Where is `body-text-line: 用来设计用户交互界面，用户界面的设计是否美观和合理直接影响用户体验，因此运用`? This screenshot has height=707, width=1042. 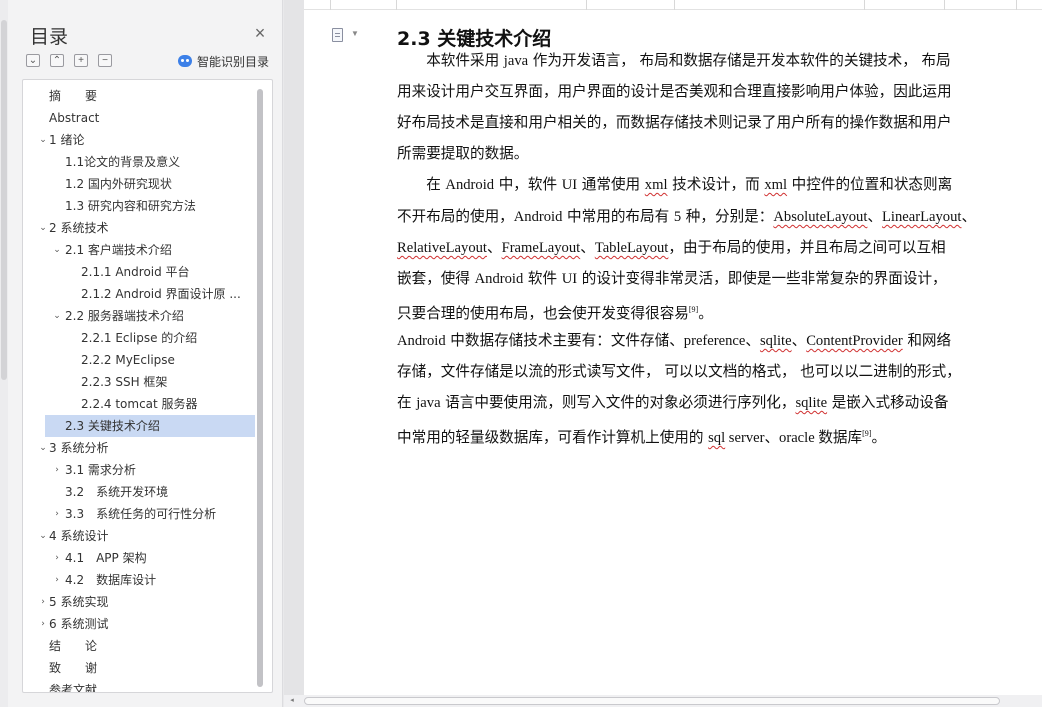
body-text-line: 用来设计用户交互界面，用户界面的设计是否美观和合理直接影响用户体验，因此运用 is located at coordinates (674, 92).